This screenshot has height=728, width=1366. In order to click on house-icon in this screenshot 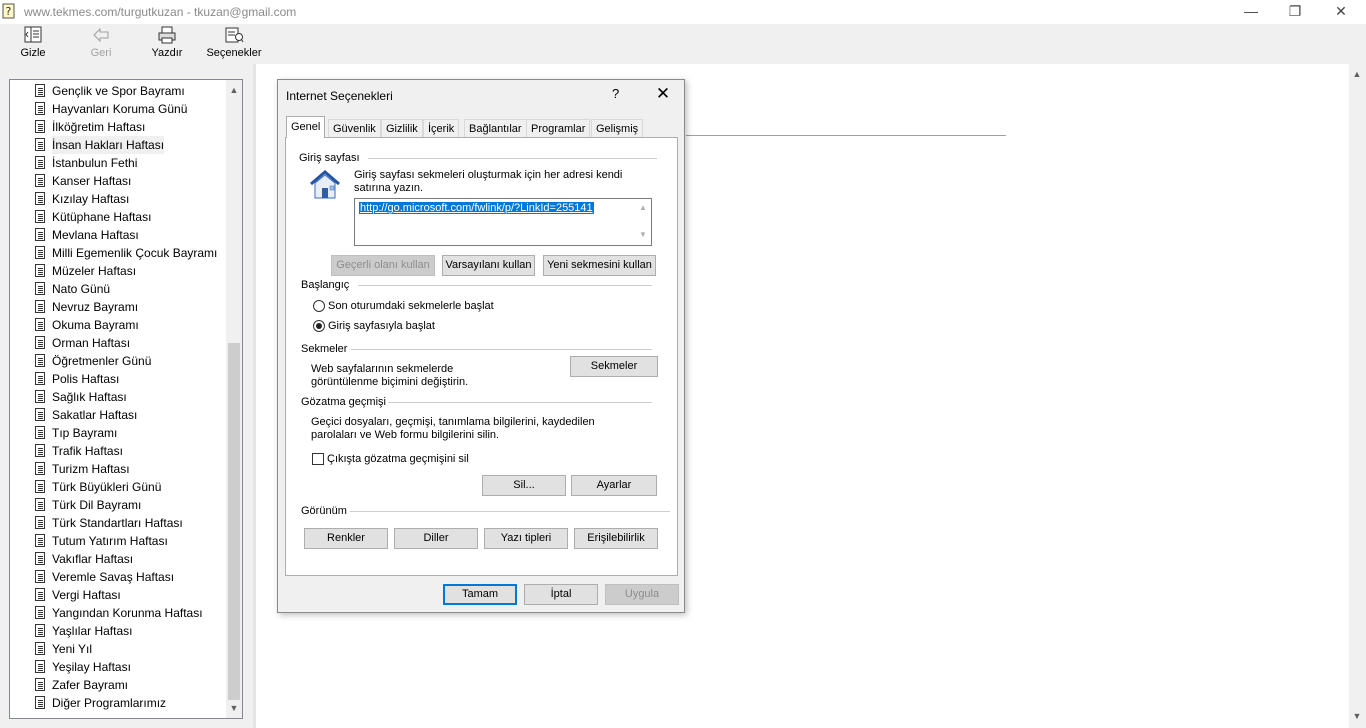, I will do `click(325, 184)`.